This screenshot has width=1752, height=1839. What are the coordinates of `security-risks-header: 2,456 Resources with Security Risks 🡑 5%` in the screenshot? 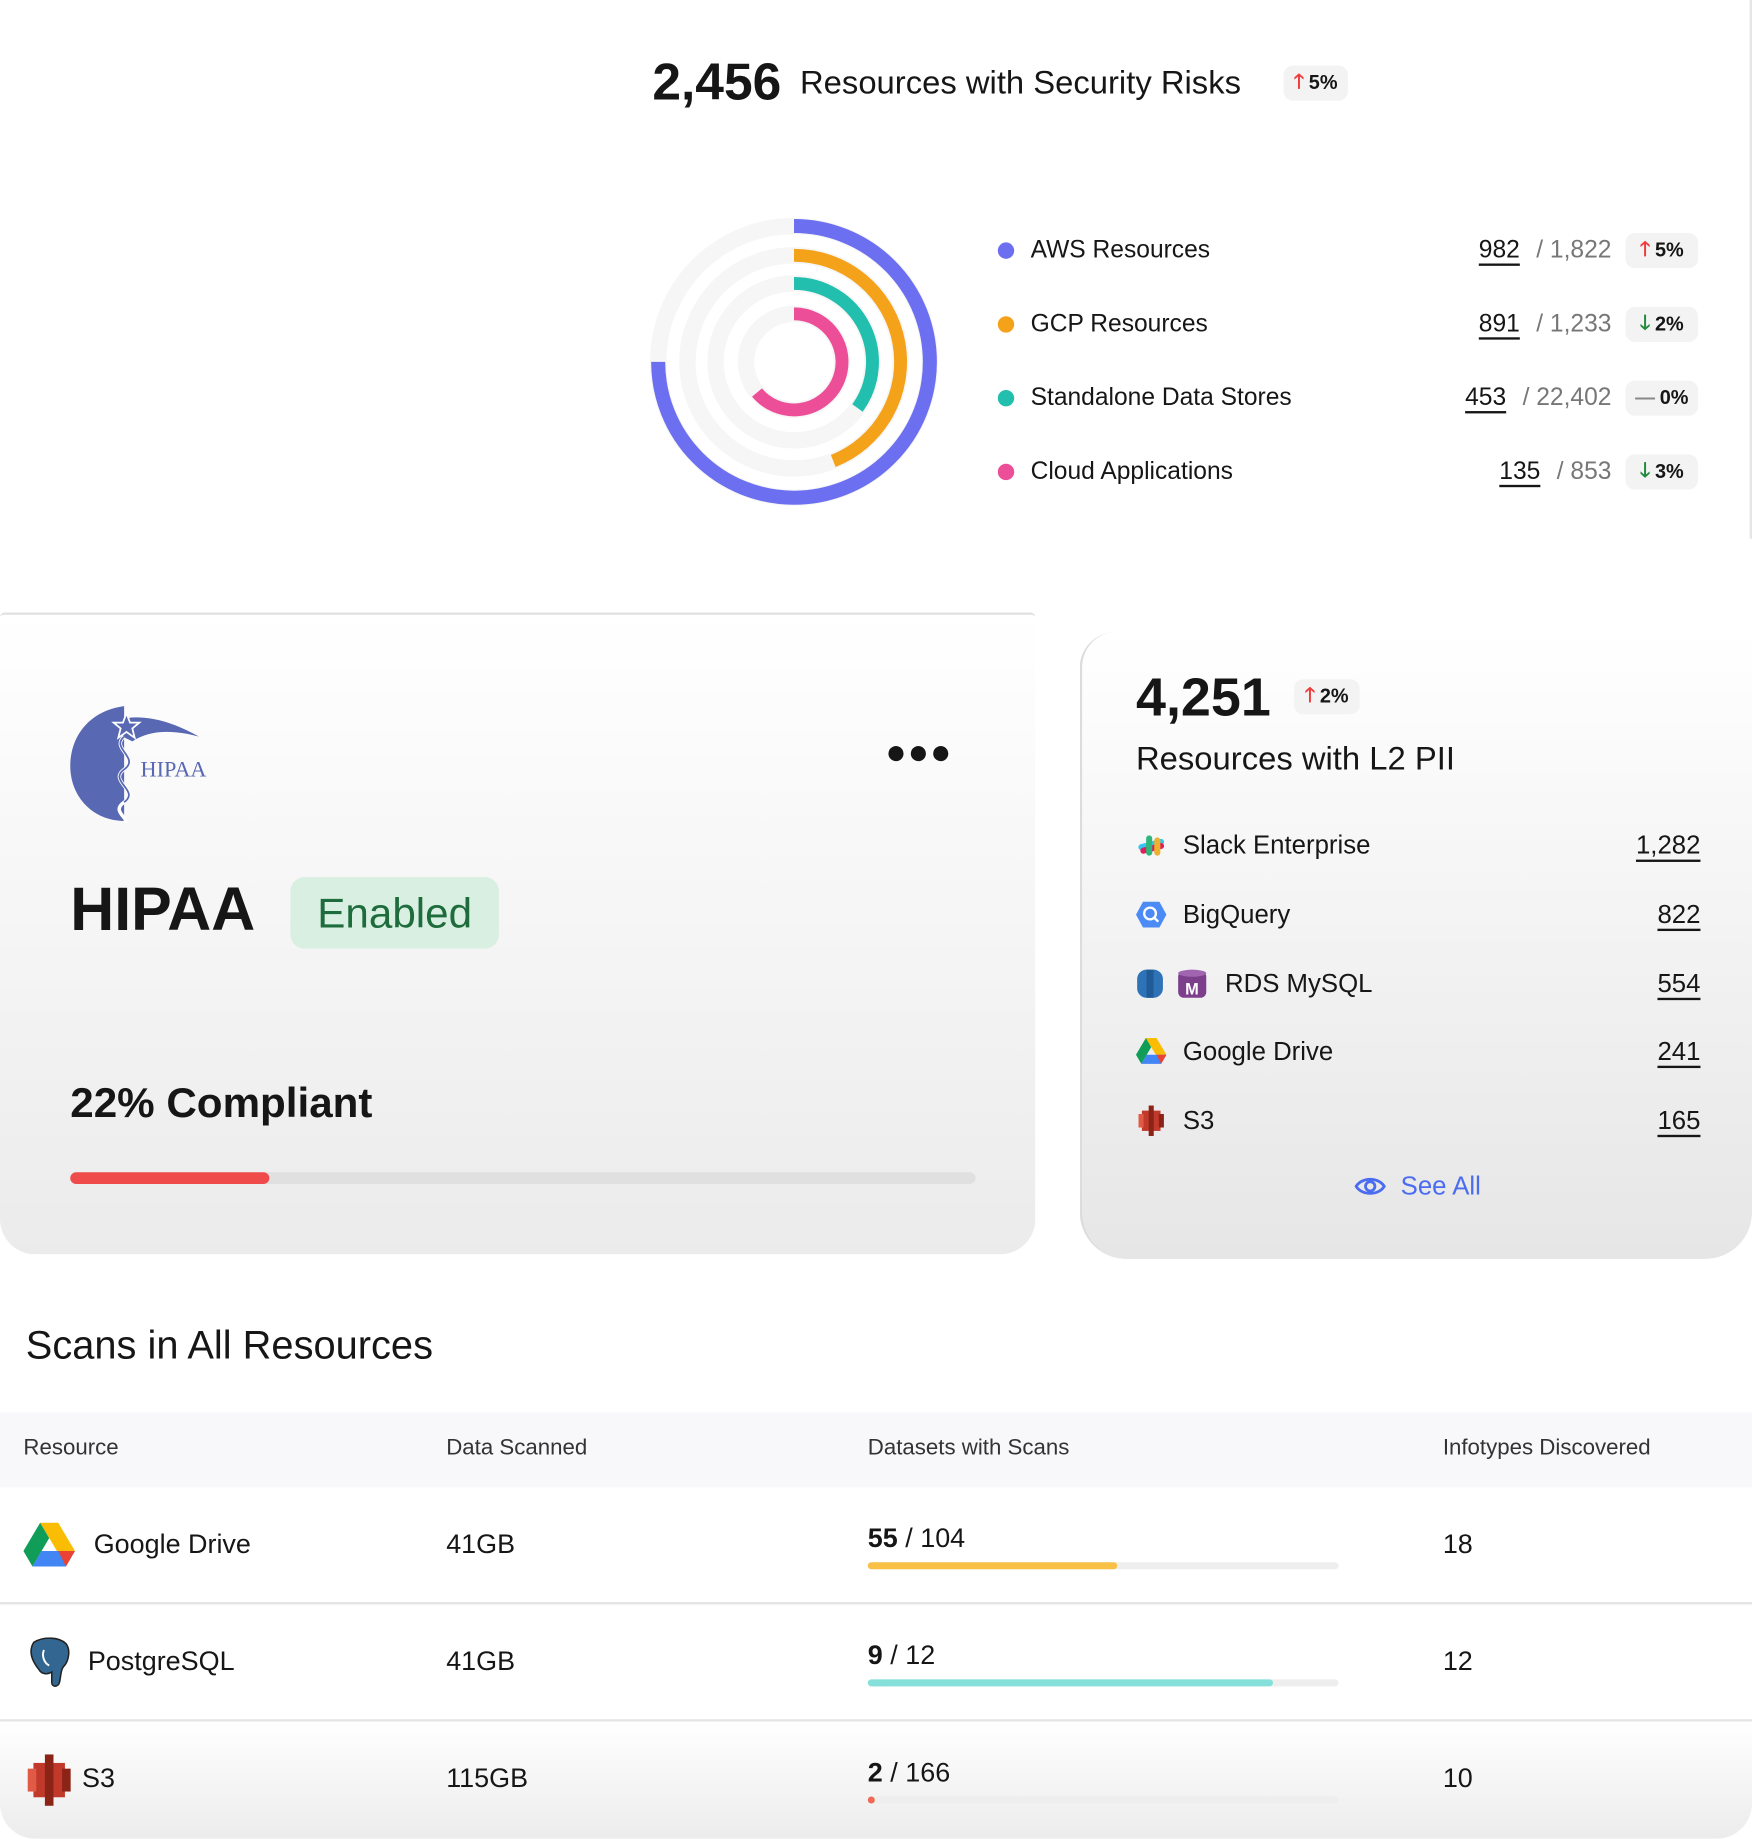 It's located at (1000, 83).